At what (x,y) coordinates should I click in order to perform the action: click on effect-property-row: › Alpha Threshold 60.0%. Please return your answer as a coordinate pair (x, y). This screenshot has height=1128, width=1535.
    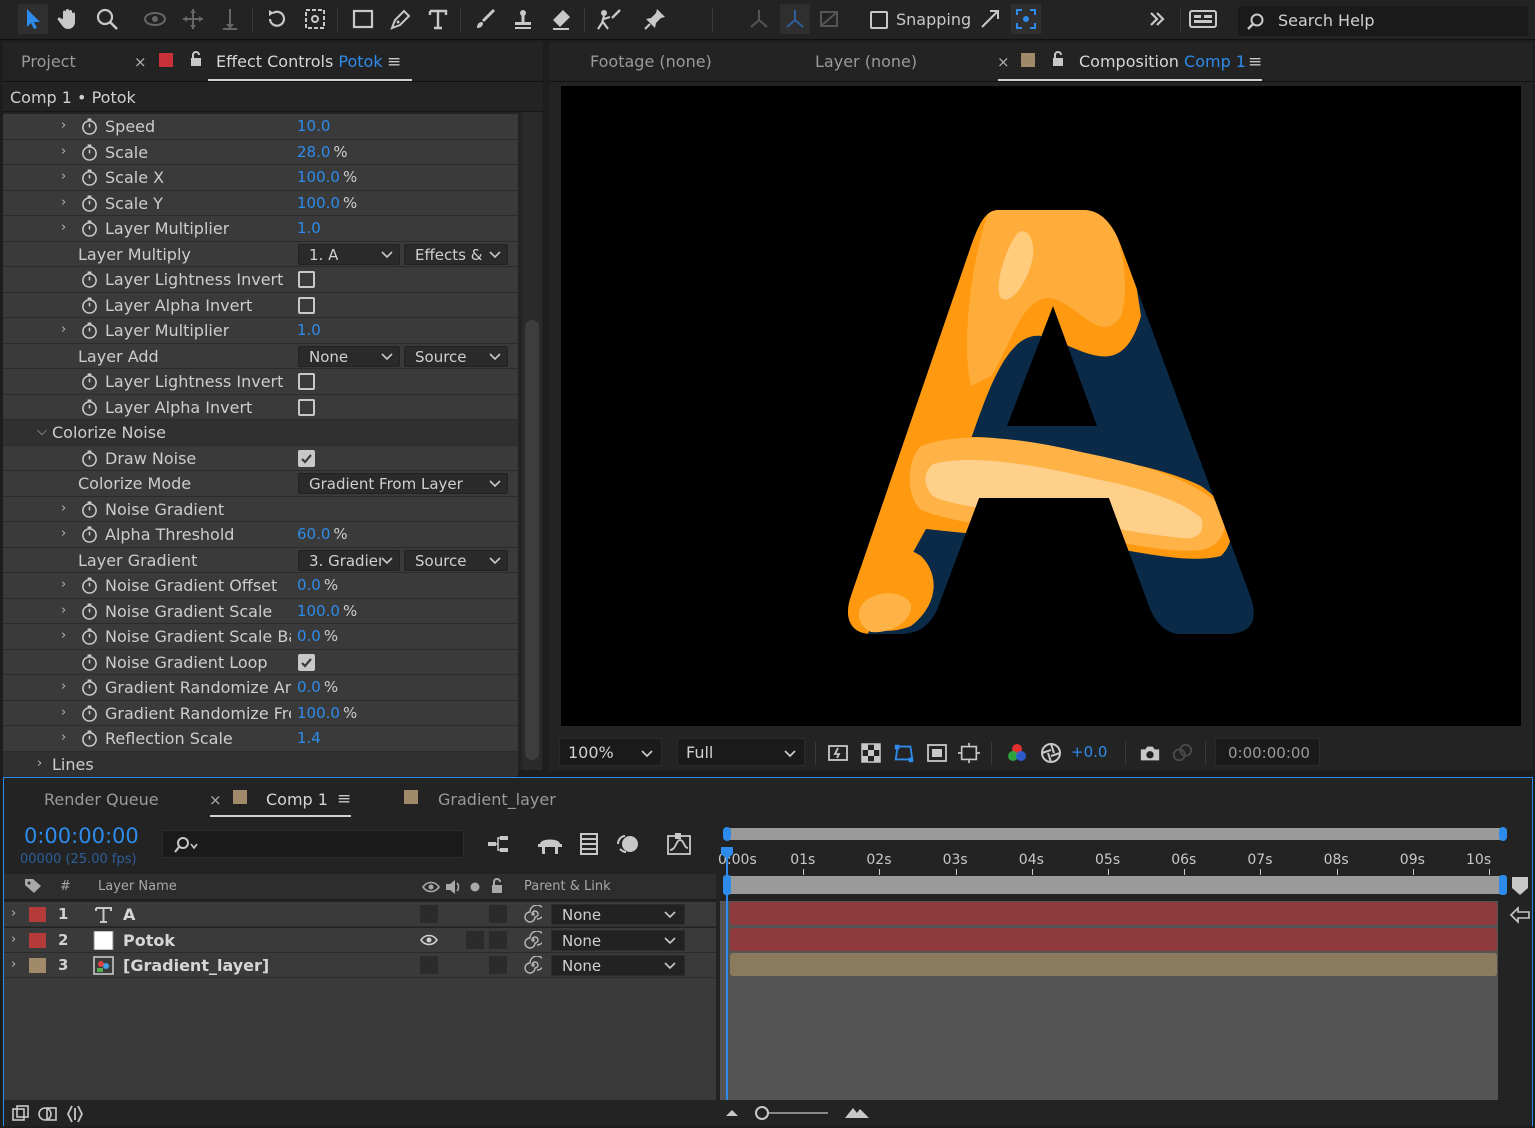
    Looking at the image, I should click on (260, 535).